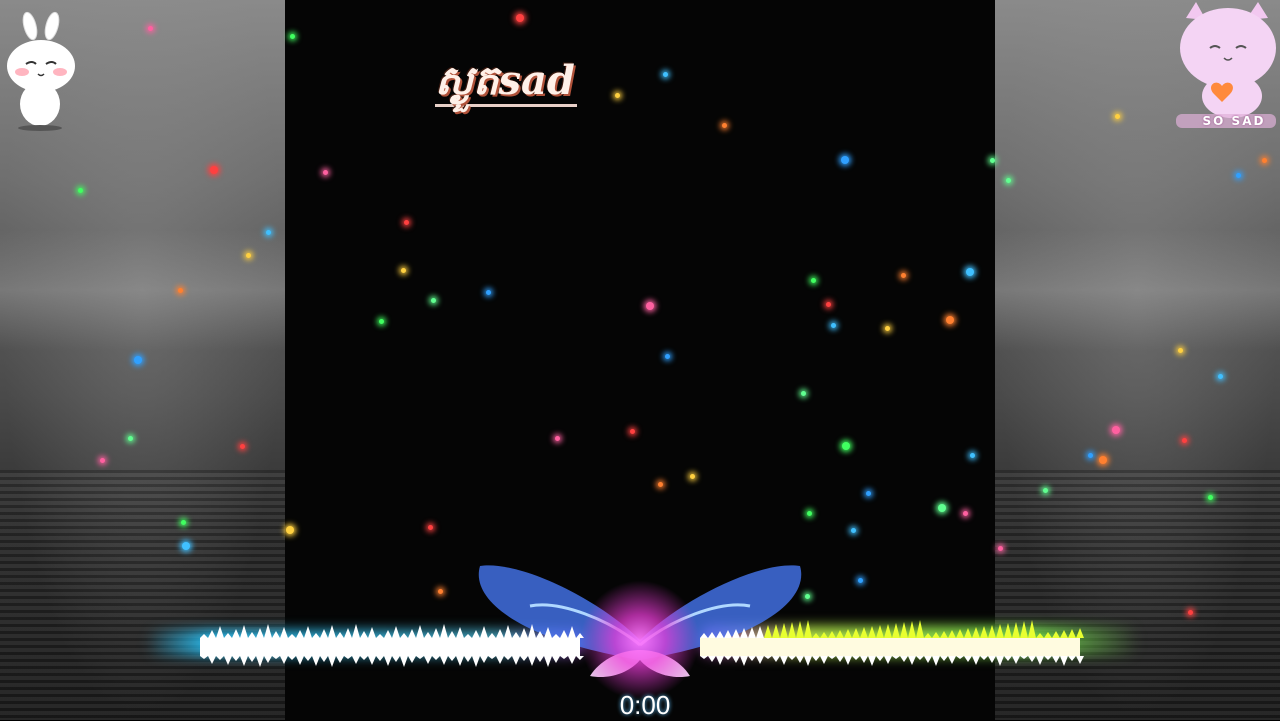 Image resolution: width=1280 pixels, height=721 pixels. Describe the element at coordinates (645, 705) in the screenshot. I see `playback-timestamp: 0:00` at that location.